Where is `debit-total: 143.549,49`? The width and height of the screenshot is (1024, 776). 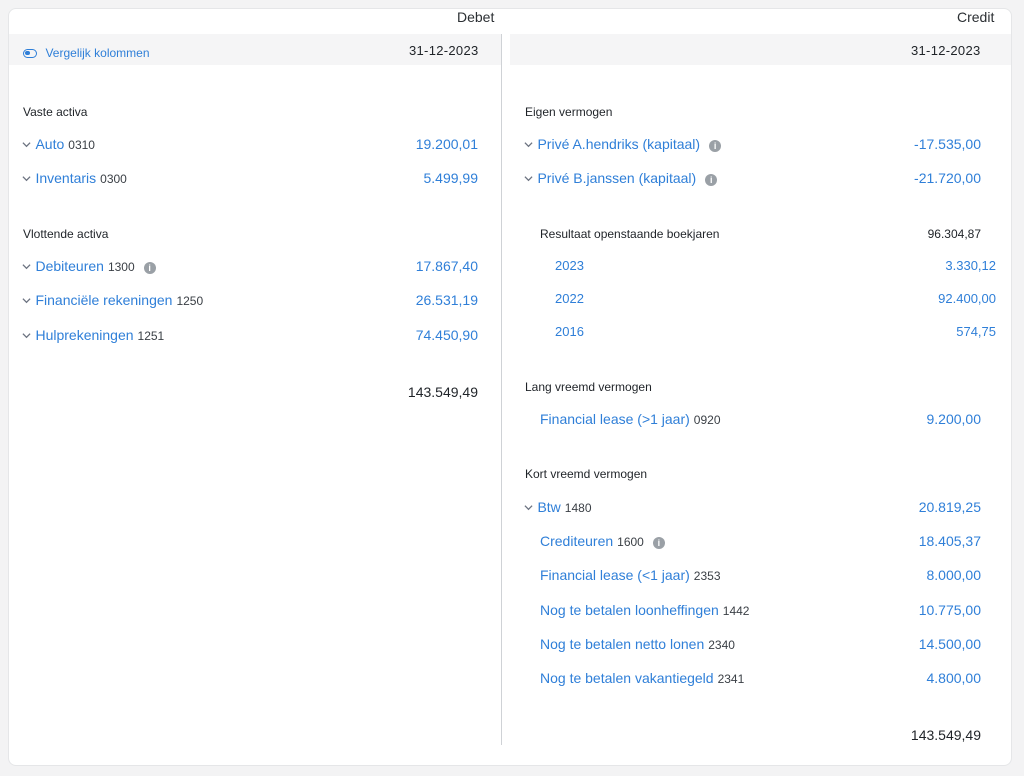 debit-total: 143.549,49 is located at coordinates (442, 392).